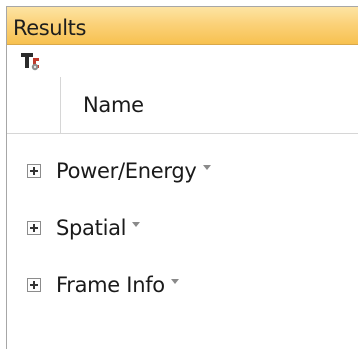 The width and height of the screenshot is (358, 349). What do you see at coordinates (91, 227) in the screenshot?
I see `tree-item-label: Spatial` at bounding box center [91, 227].